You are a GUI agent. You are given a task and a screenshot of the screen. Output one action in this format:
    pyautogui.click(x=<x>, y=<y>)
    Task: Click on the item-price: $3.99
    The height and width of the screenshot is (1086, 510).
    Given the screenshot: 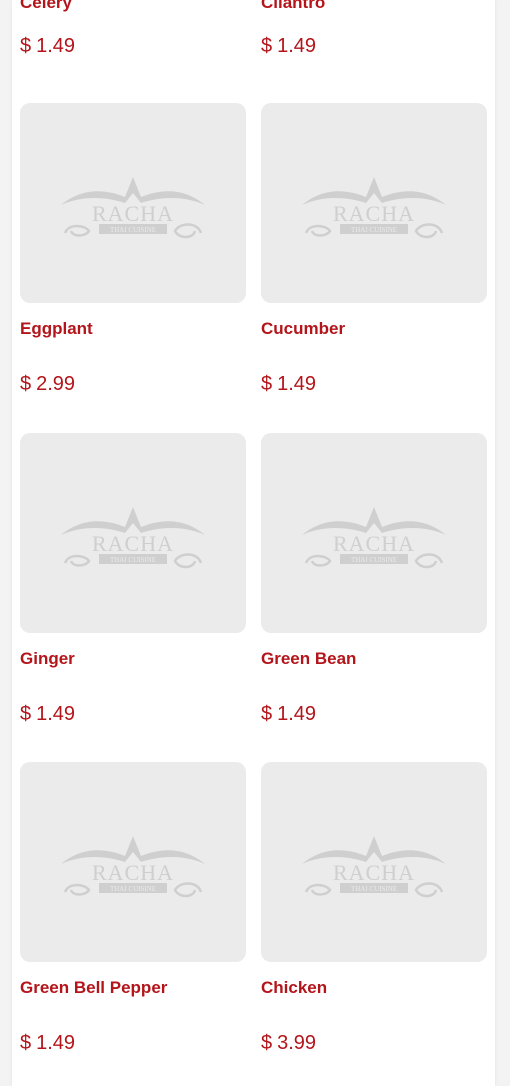 What is the action you would take?
    pyautogui.click(x=288, y=1043)
    